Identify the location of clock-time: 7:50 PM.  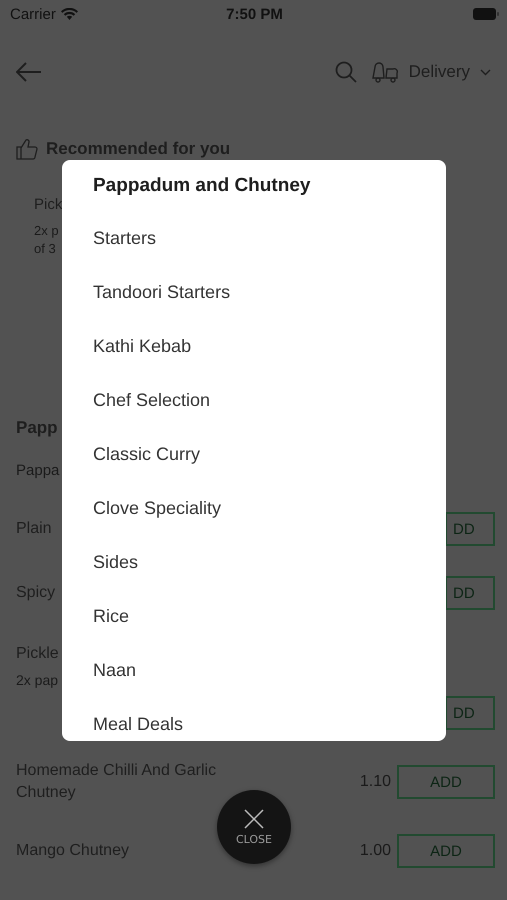
(254, 14).